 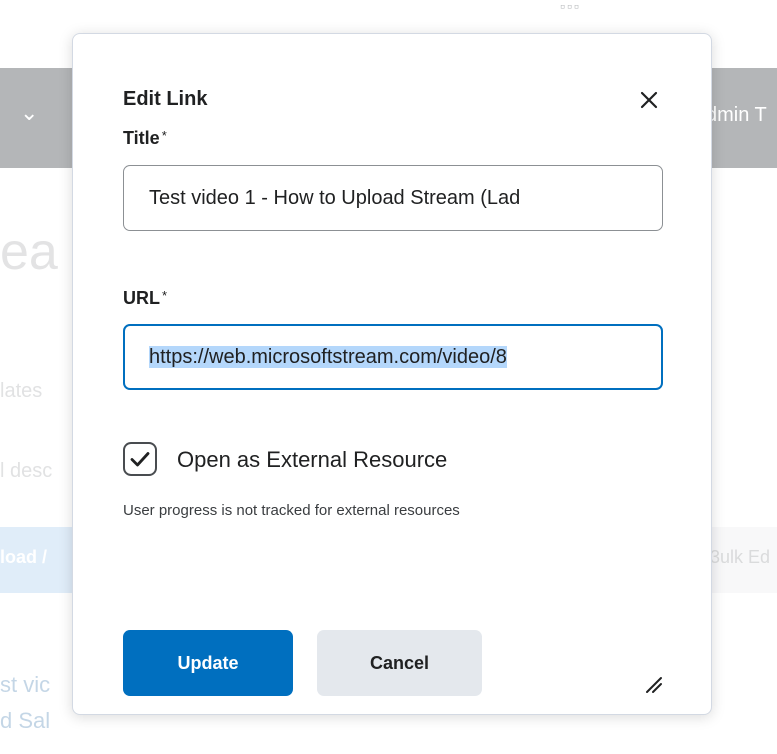 What do you see at coordinates (328, 357) in the screenshot?
I see `url-input-value: https://web.microsoftstream.com/video/8` at bounding box center [328, 357].